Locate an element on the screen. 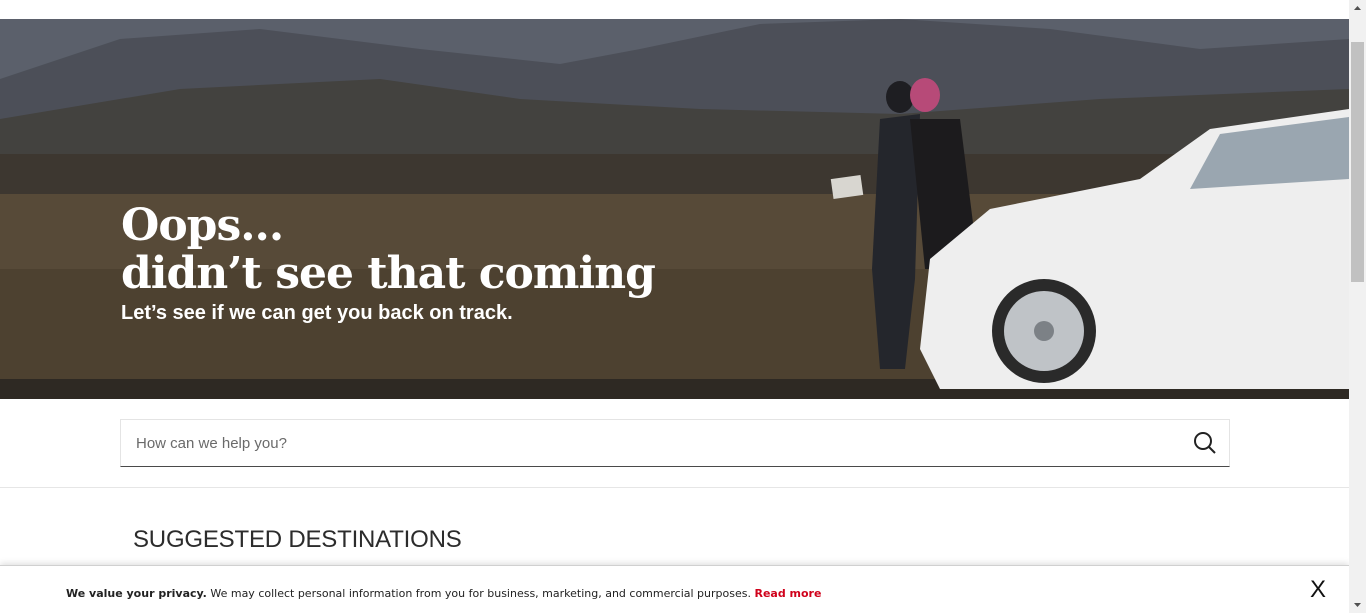  vertical-scrollbar is located at coordinates (1357, 306).